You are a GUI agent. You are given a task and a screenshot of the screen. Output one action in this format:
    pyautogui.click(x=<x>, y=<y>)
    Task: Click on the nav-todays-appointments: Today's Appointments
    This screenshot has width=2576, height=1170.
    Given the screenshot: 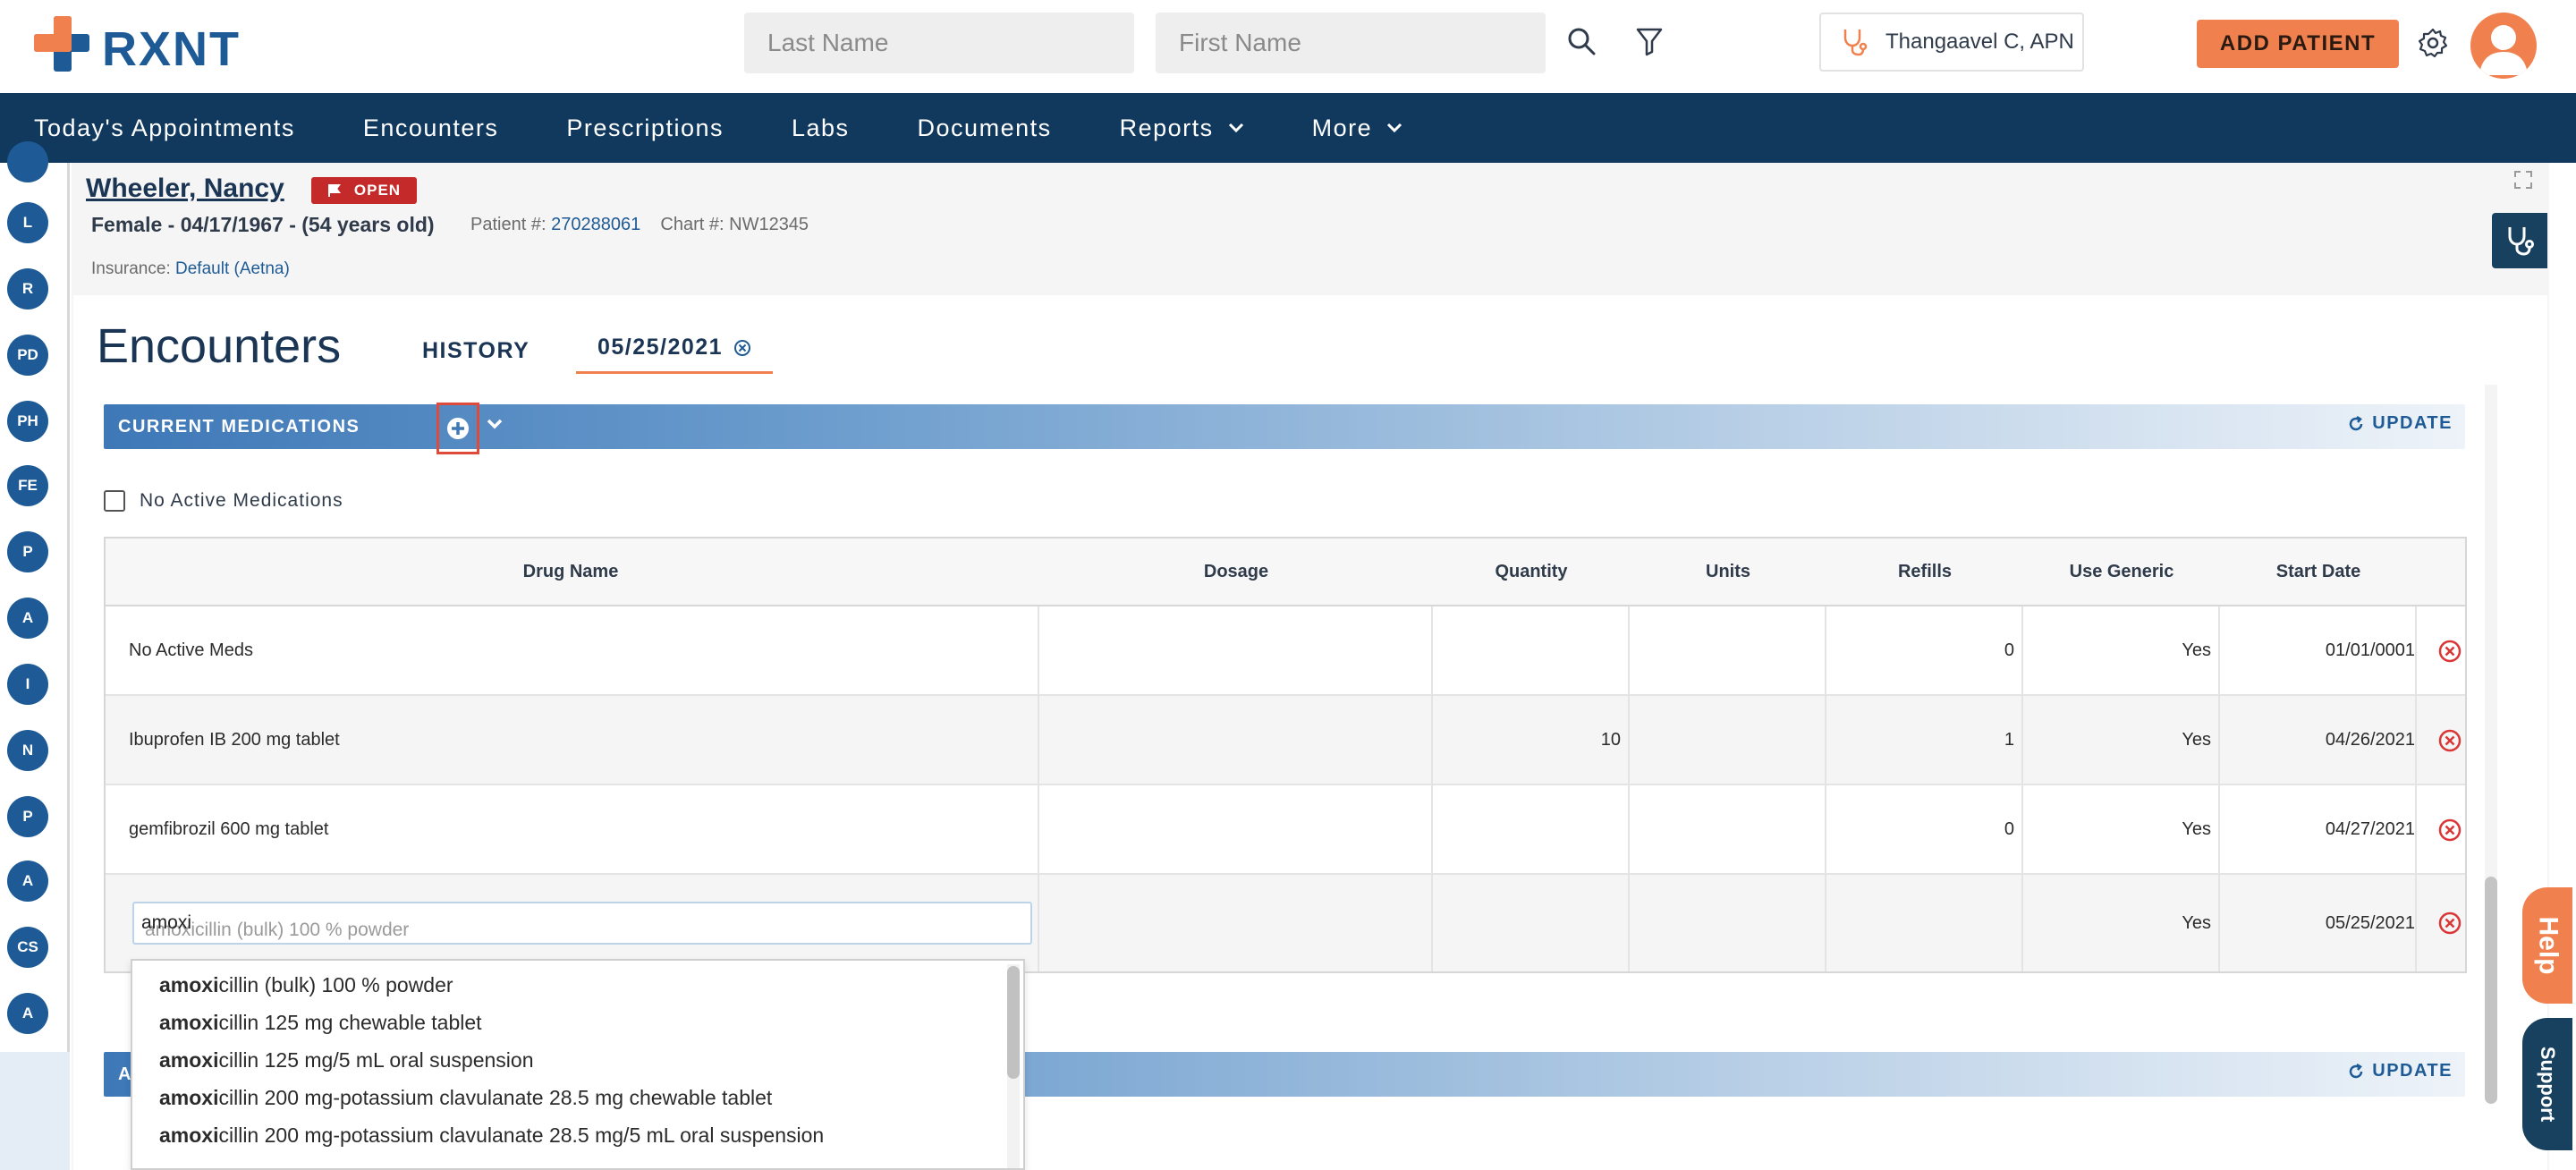 What is the action you would take?
    pyautogui.click(x=164, y=128)
    